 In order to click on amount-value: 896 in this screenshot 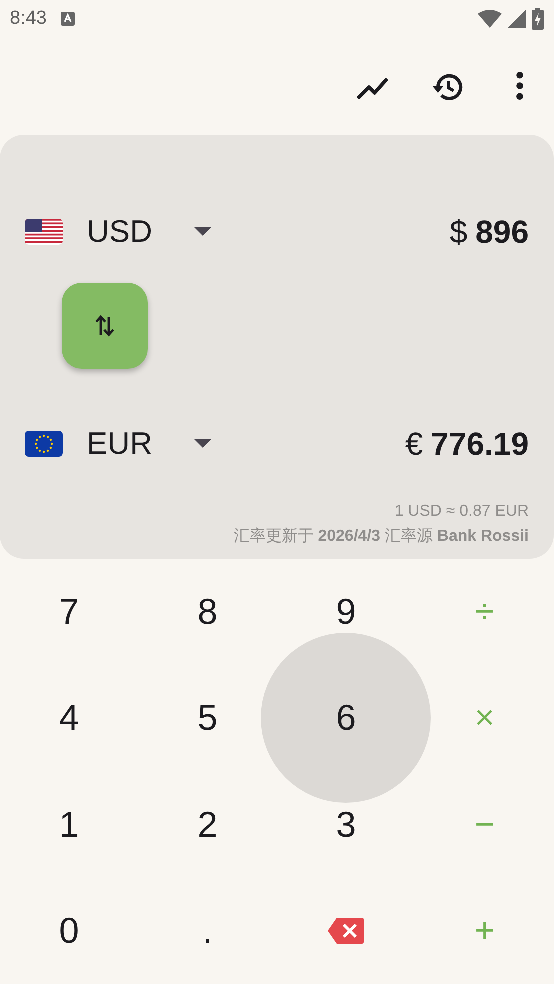, I will do `click(502, 232)`.